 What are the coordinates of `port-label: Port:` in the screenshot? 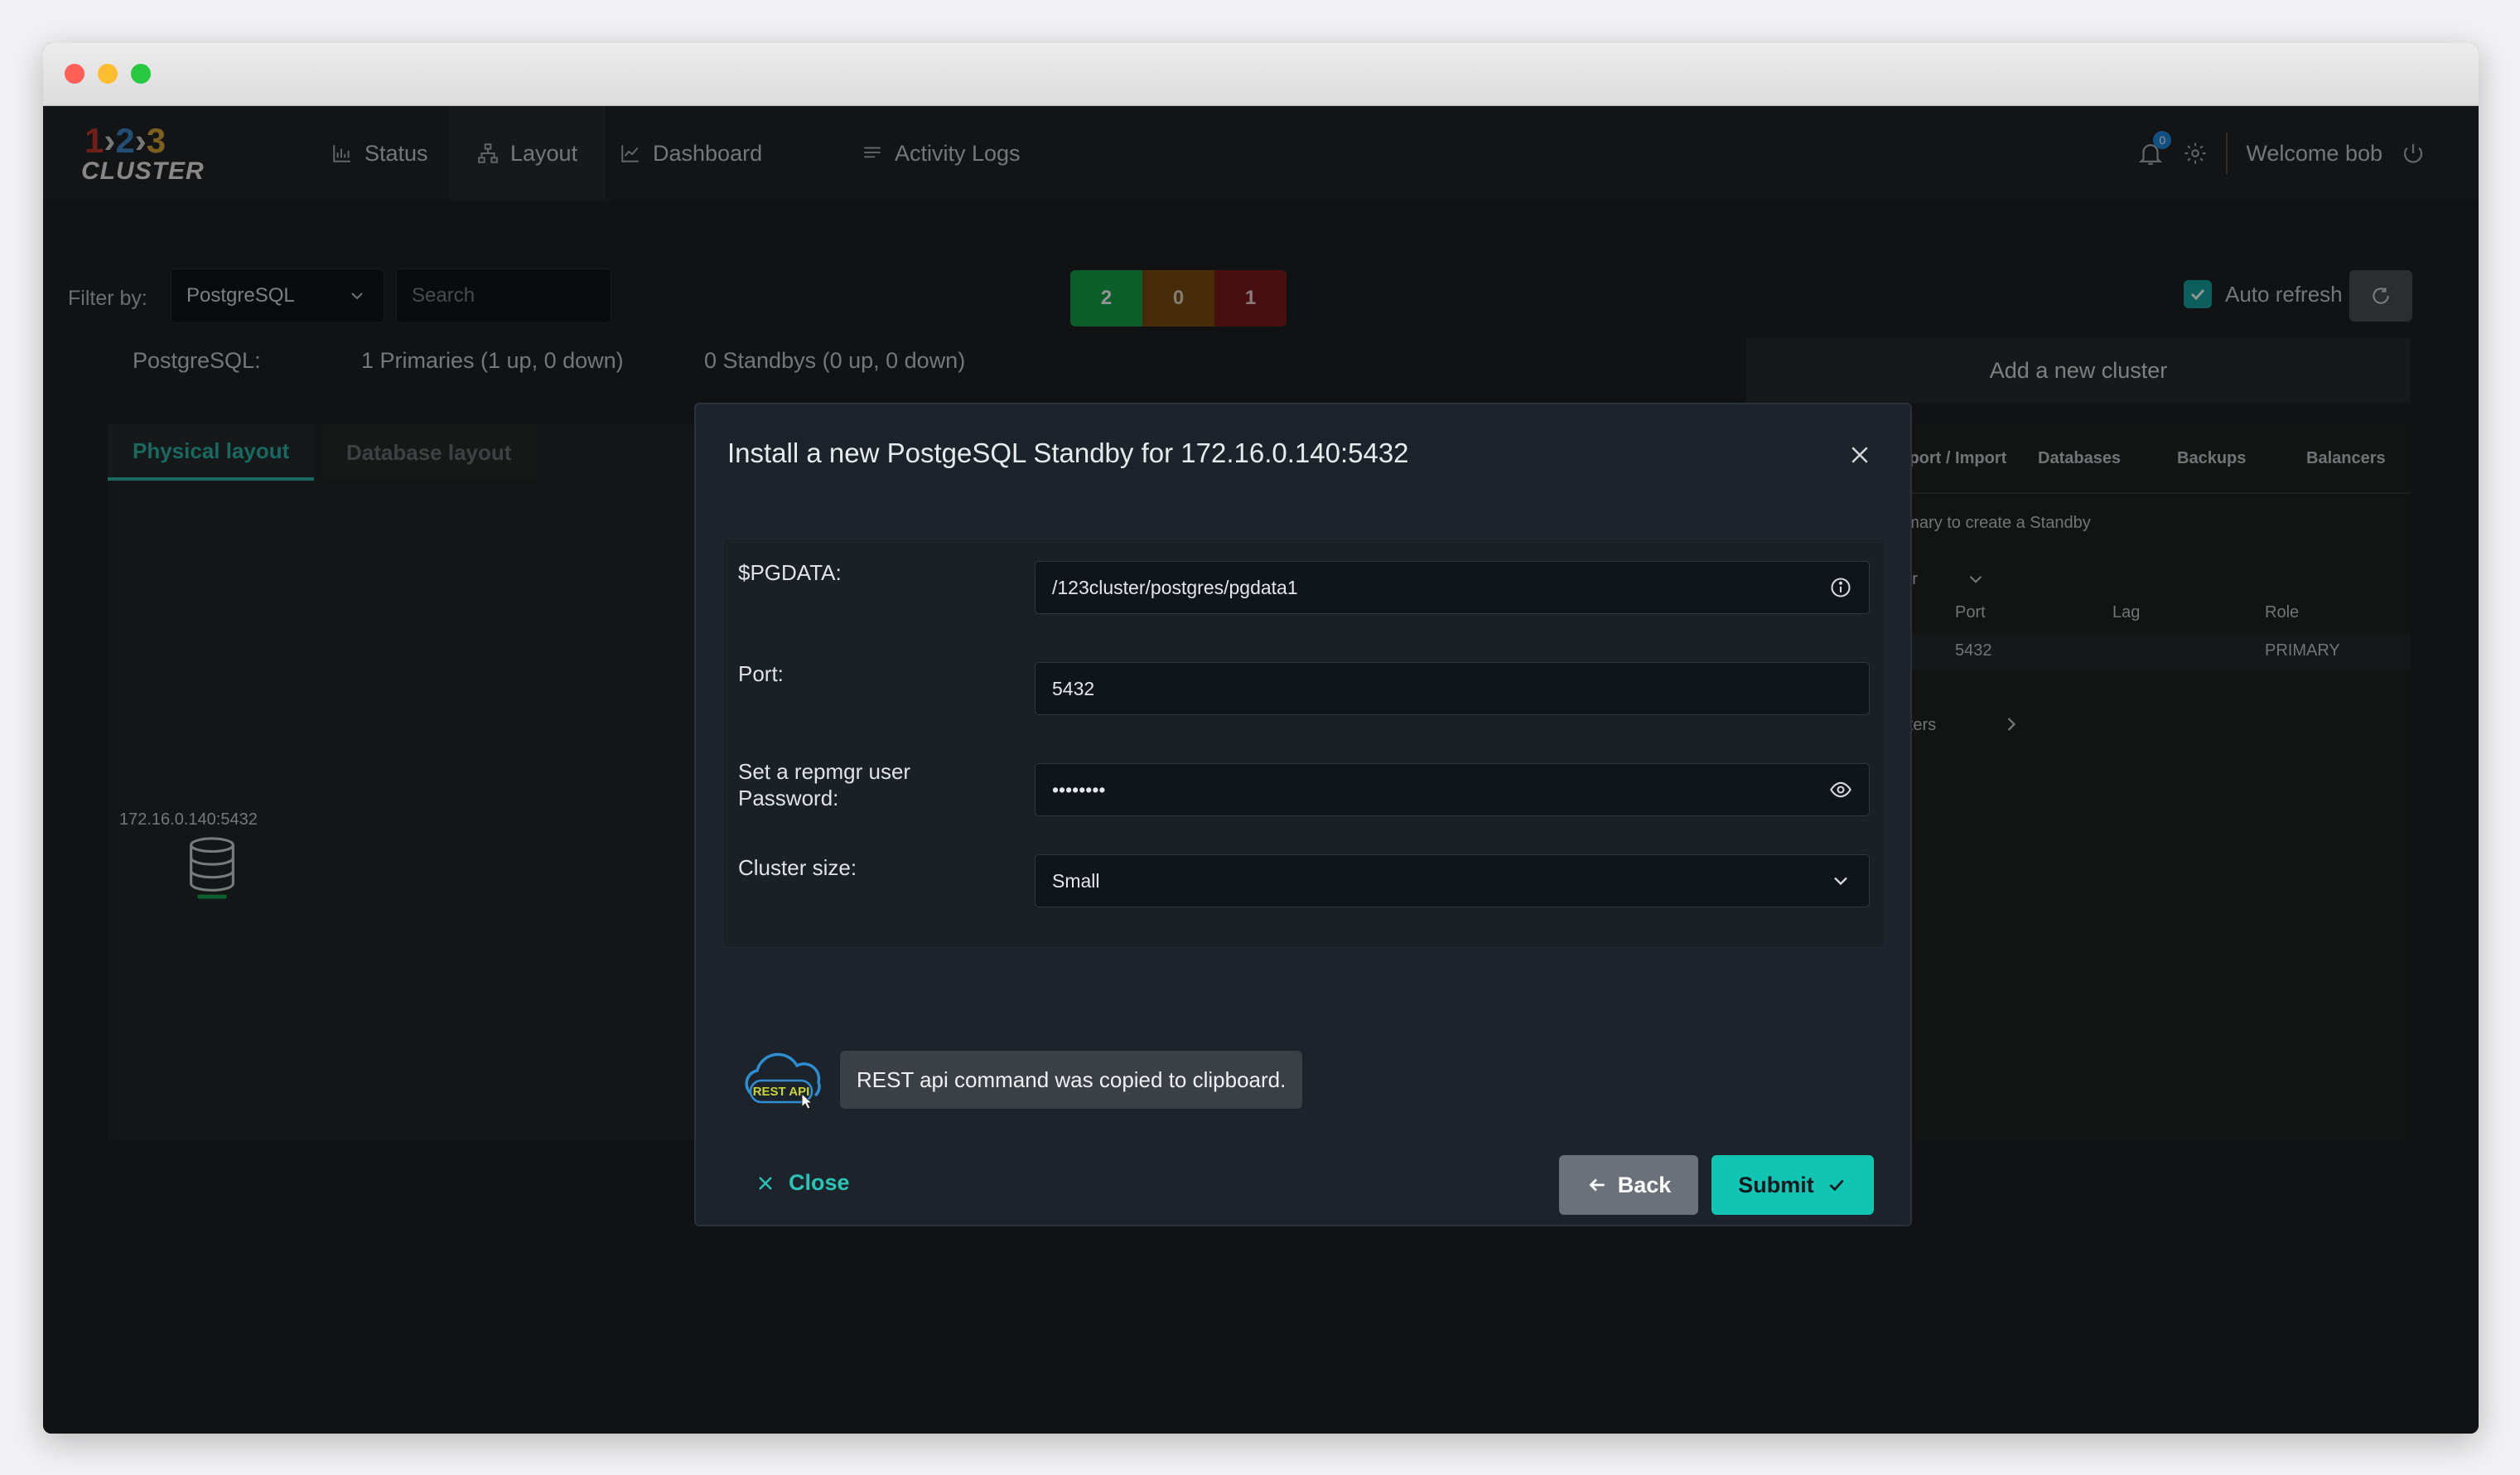 It's located at (761, 673).